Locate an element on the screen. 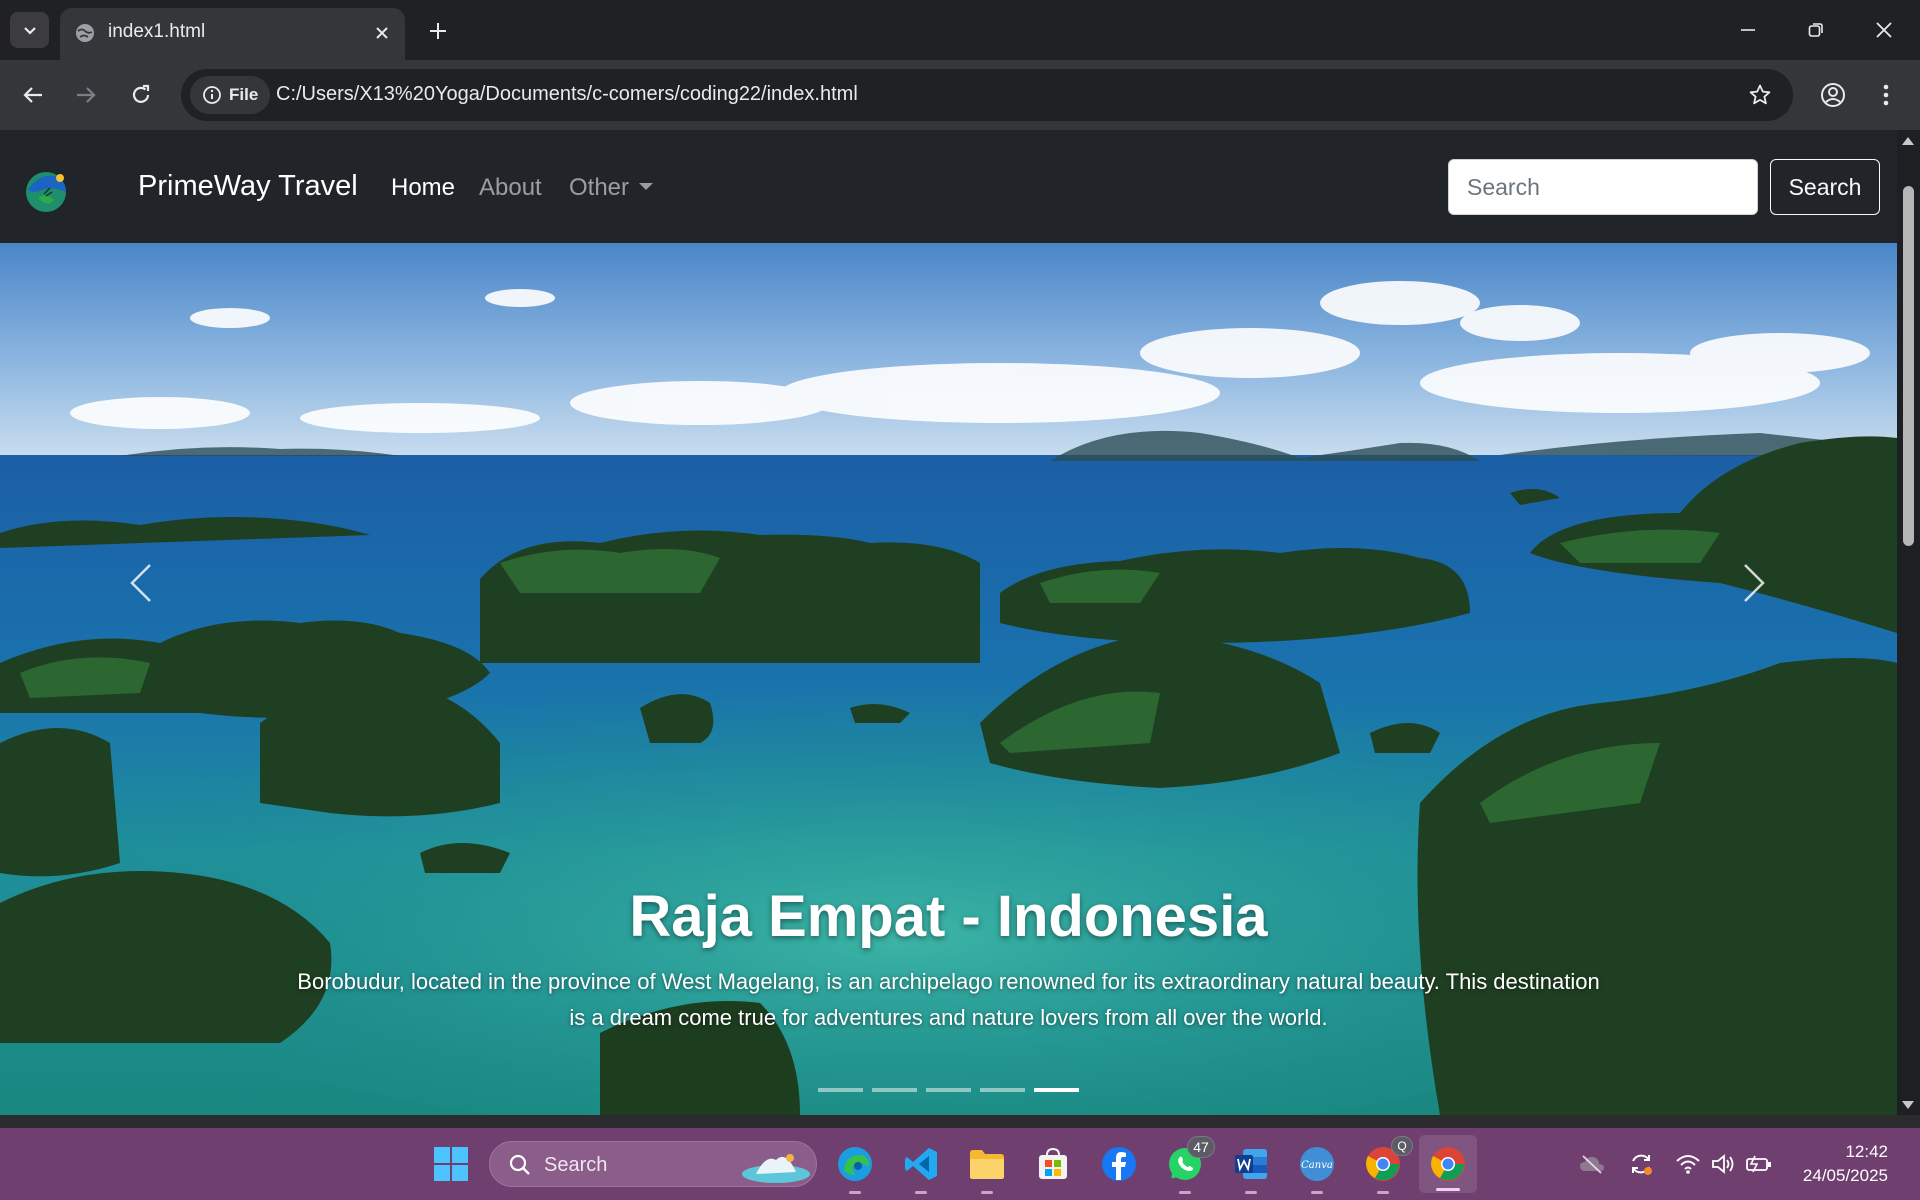 Image resolution: width=1920 pixels, height=1200 pixels. carousel-next-button is located at coordinates (1755, 583).